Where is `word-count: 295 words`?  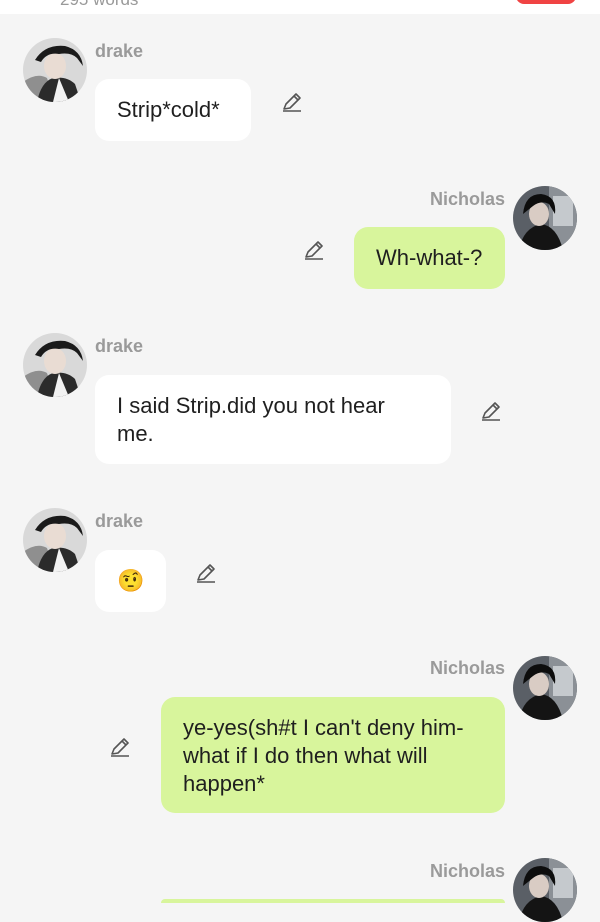
word-count: 295 words is located at coordinates (99, 5).